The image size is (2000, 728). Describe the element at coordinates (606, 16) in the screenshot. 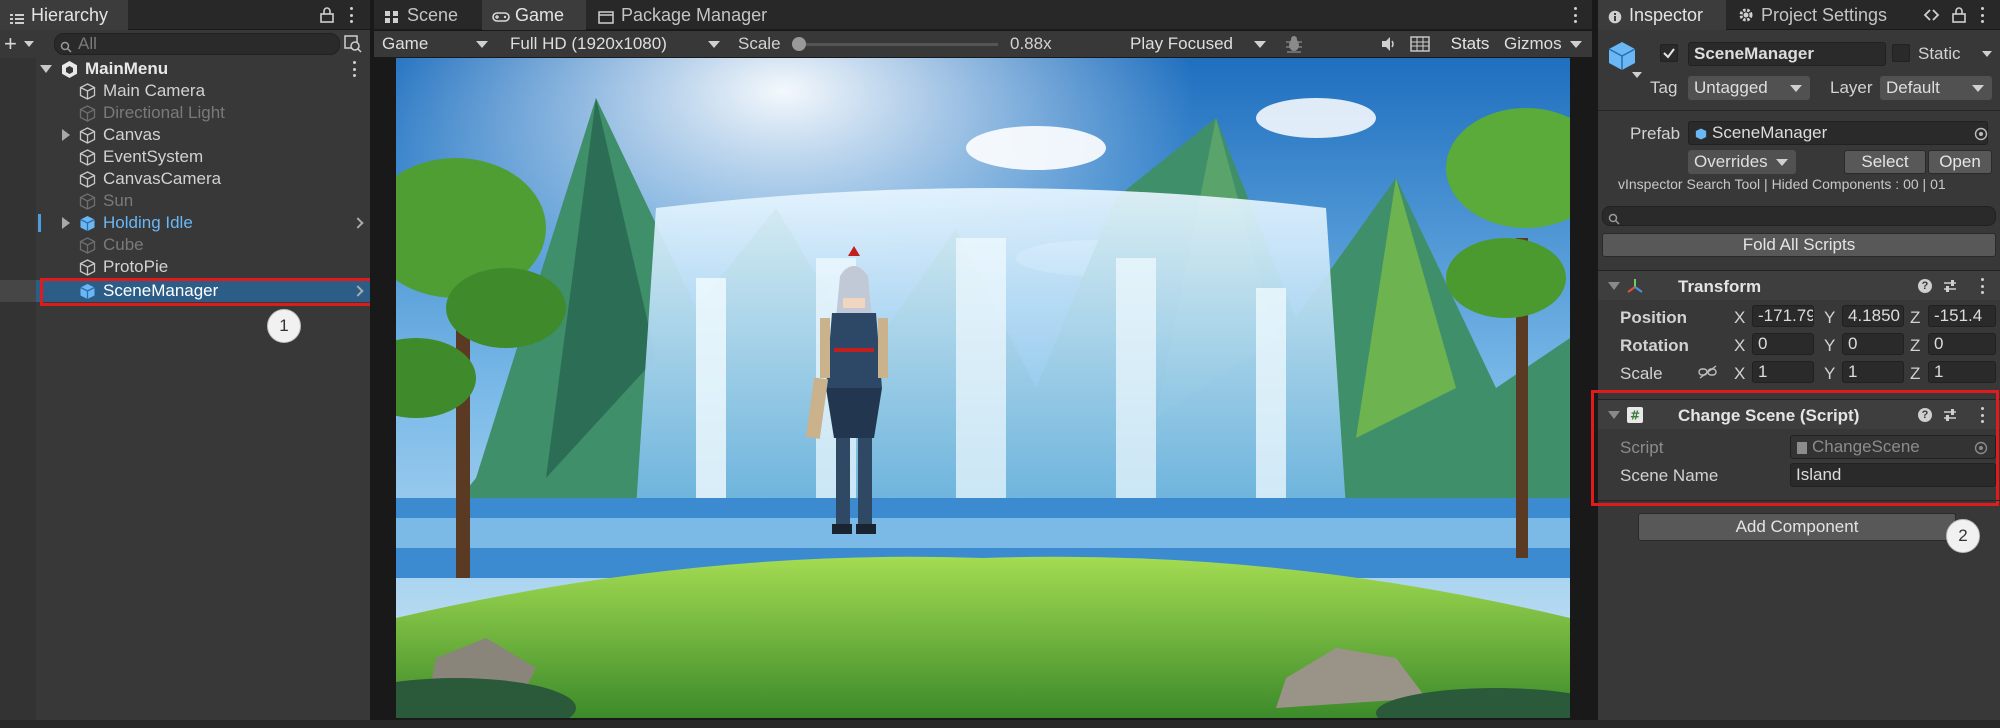

I see `package-icon` at that location.